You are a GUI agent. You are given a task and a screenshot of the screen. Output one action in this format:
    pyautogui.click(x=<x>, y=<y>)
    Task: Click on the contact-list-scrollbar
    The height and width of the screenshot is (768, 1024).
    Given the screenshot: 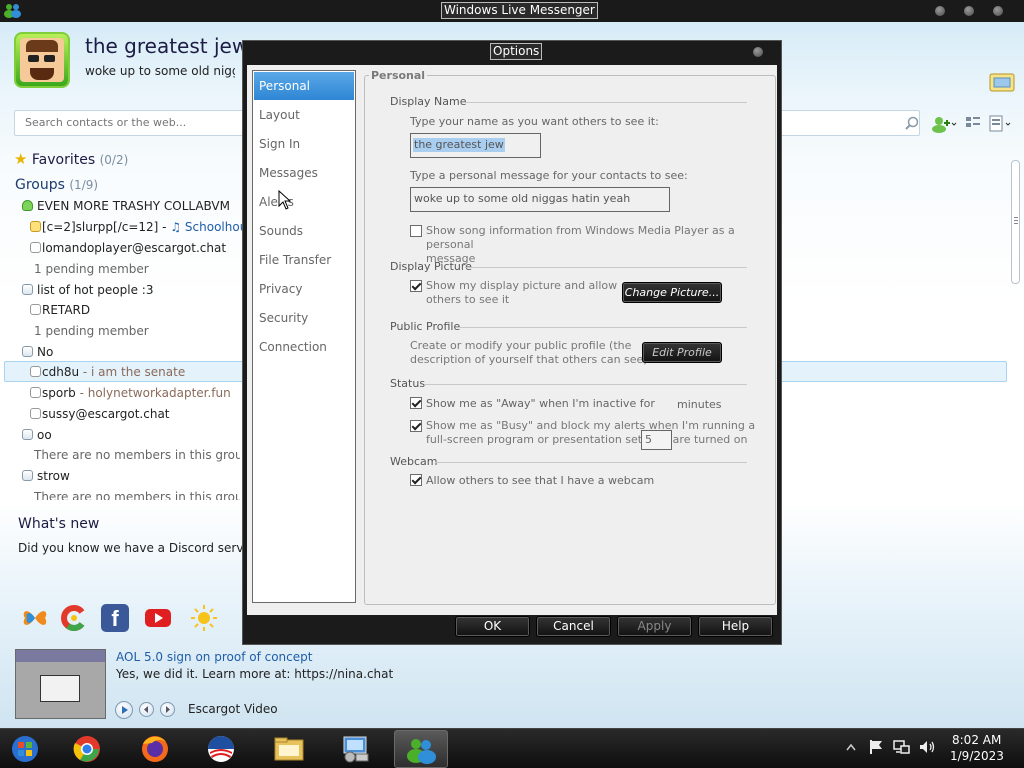 What is the action you would take?
    pyautogui.click(x=1016, y=326)
    